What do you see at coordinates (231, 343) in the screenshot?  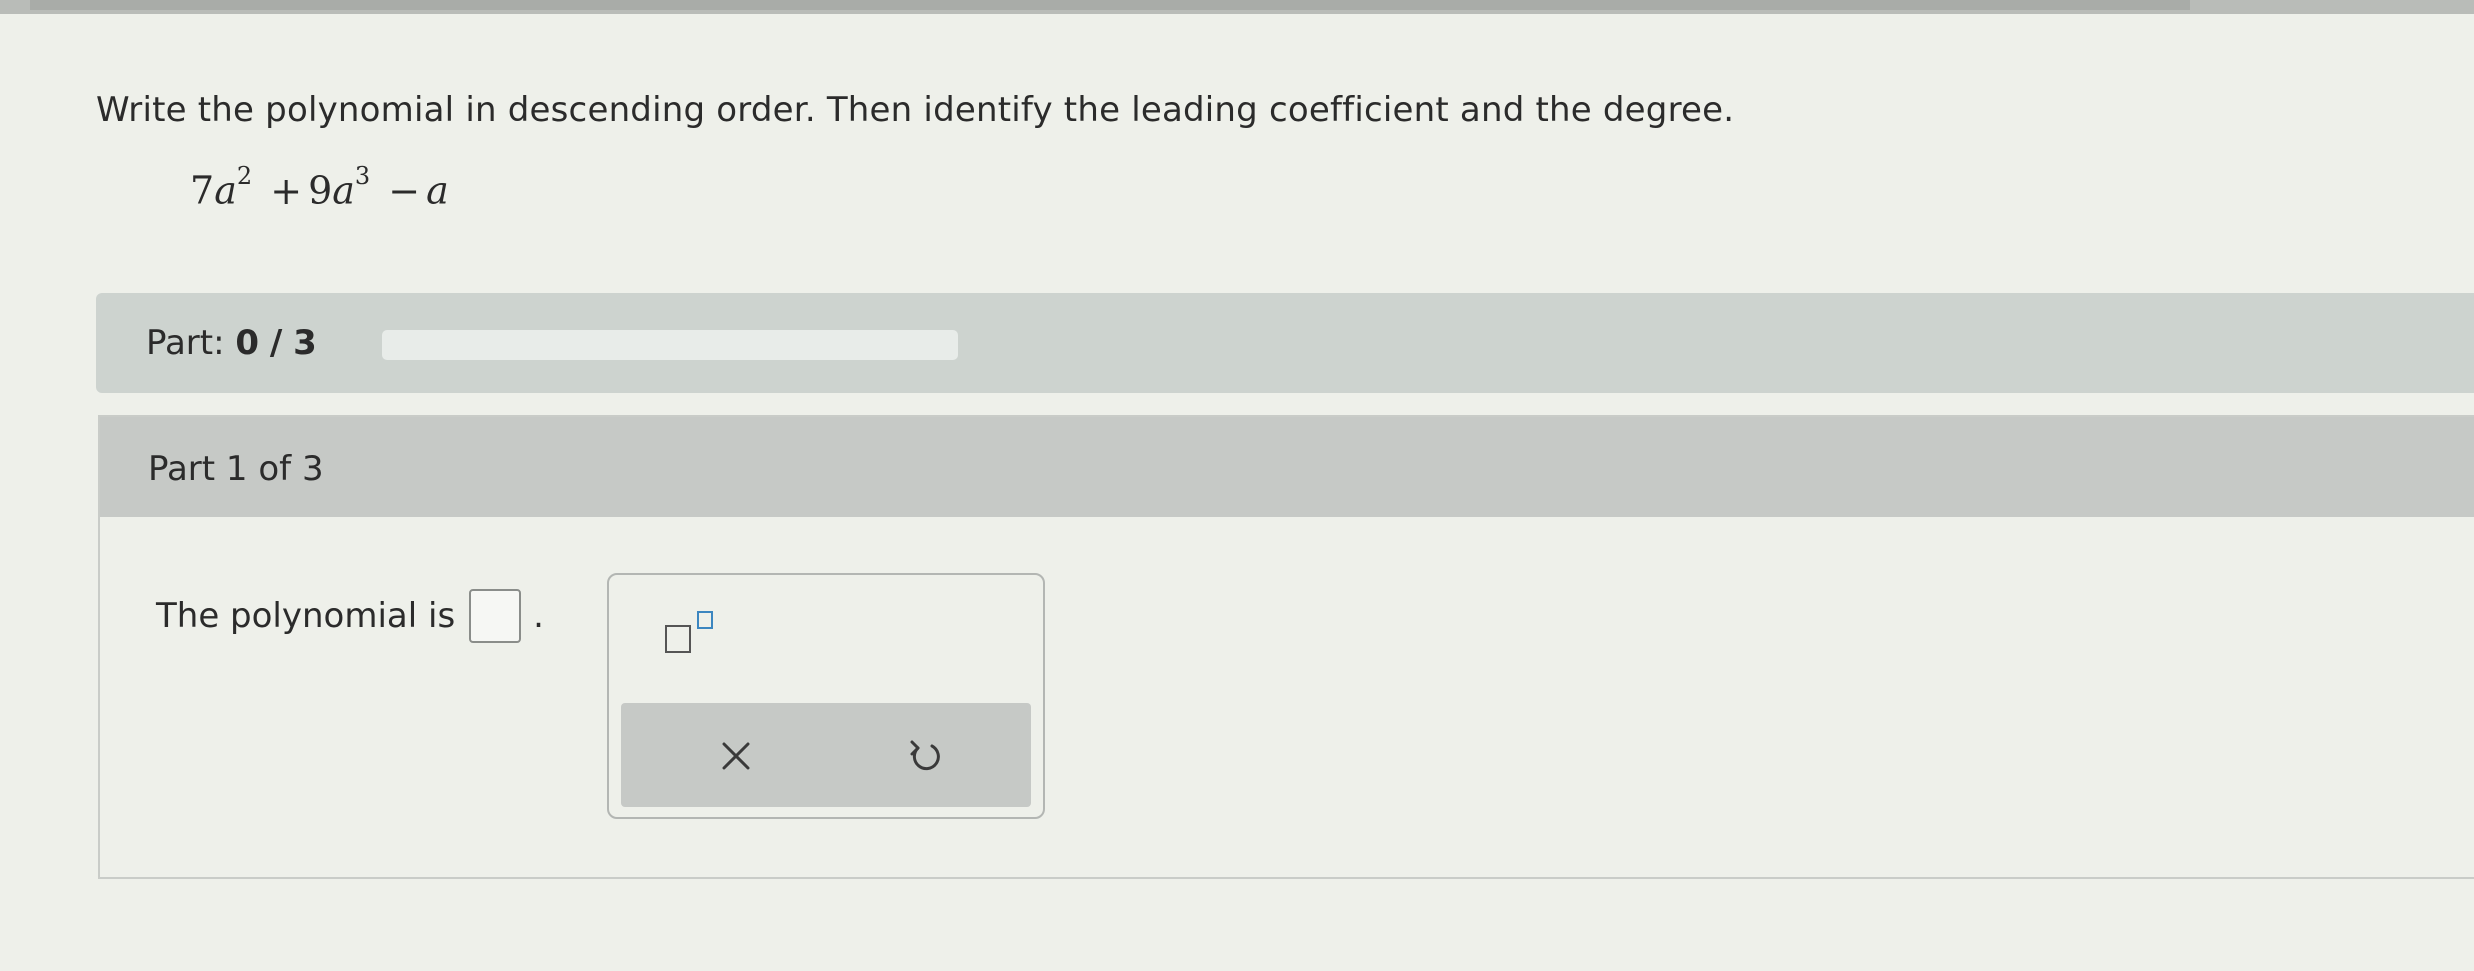 I see `part-progress-label: Part: 0 / 3` at bounding box center [231, 343].